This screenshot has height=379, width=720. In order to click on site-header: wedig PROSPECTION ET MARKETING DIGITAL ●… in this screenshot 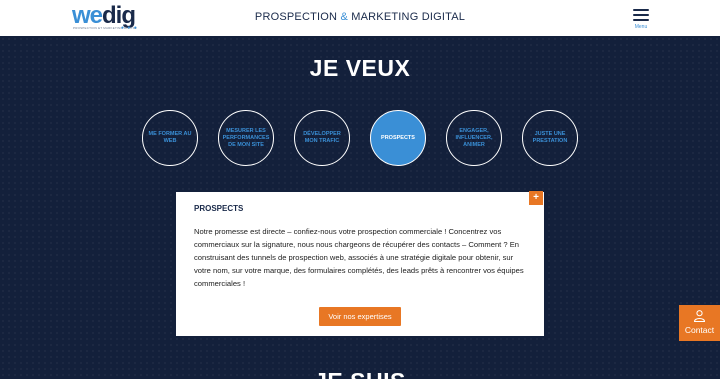, I will do `click(360, 18)`.